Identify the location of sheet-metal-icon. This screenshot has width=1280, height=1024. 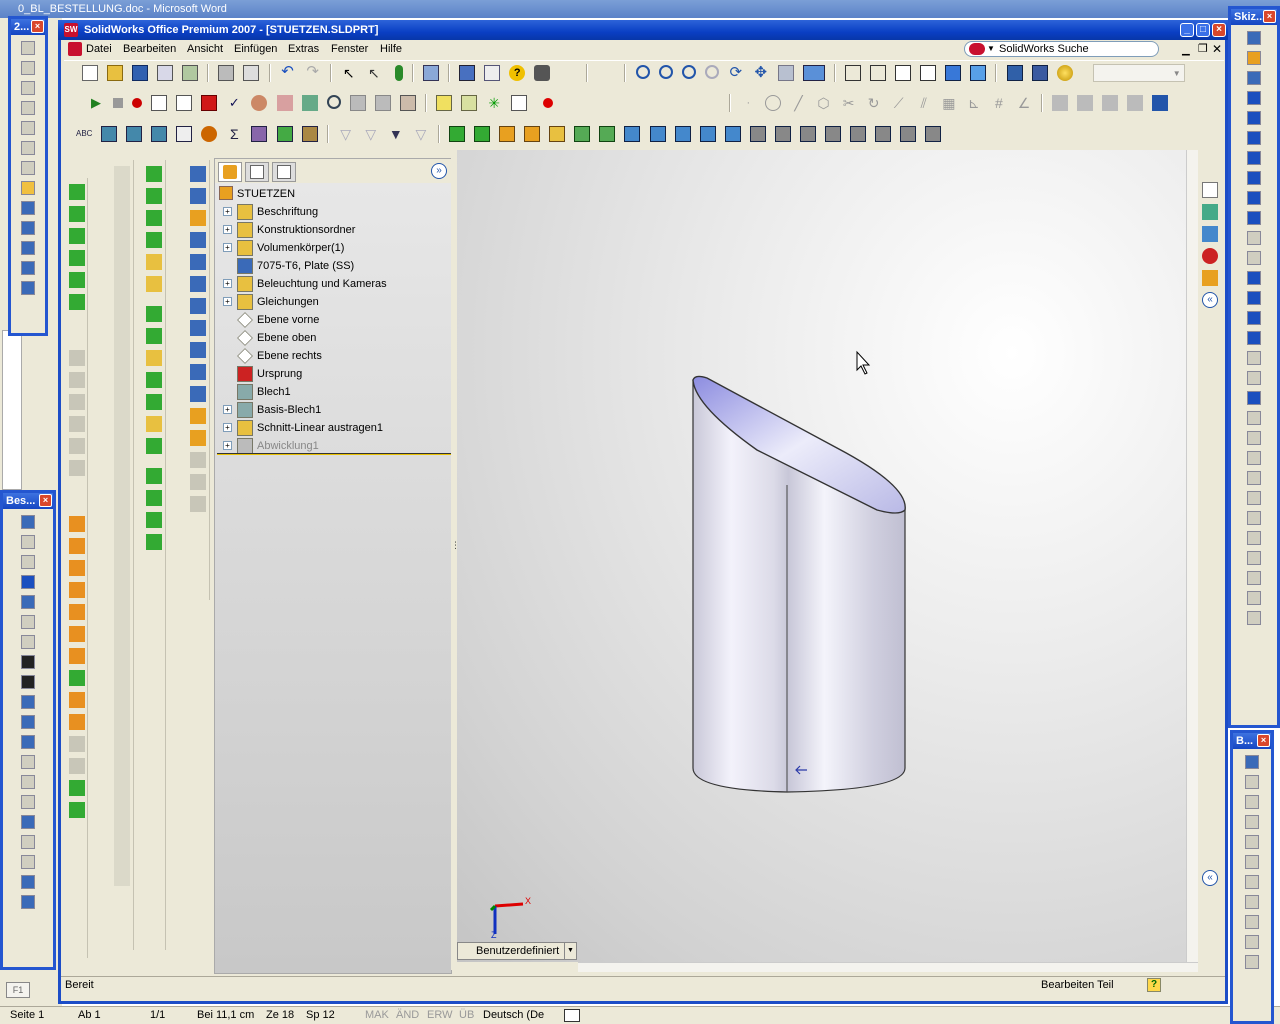
(457, 134).